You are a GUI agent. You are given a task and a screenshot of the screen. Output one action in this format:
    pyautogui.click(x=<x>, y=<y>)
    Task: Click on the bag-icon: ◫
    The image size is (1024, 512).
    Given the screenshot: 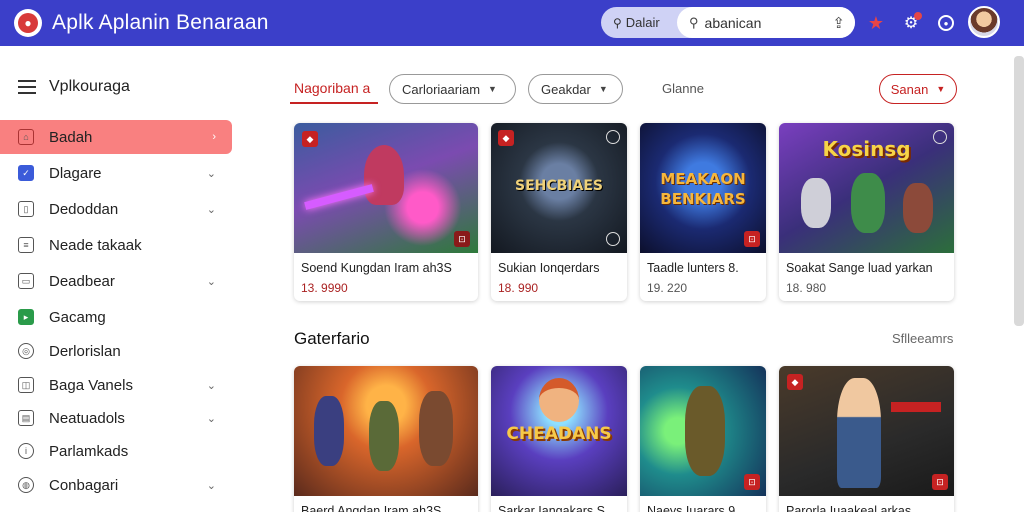 What is the action you would take?
    pyautogui.click(x=26, y=385)
    